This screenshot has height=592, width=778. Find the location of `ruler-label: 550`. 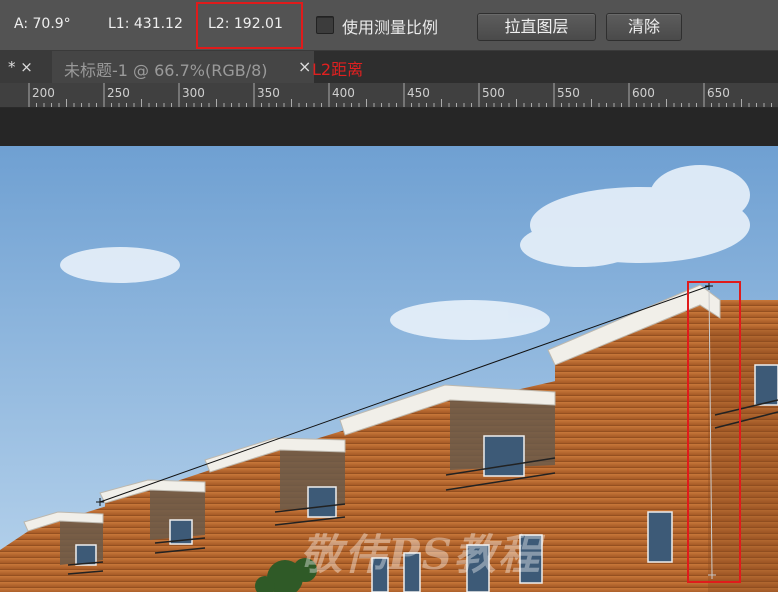

ruler-label: 550 is located at coordinates (568, 93).